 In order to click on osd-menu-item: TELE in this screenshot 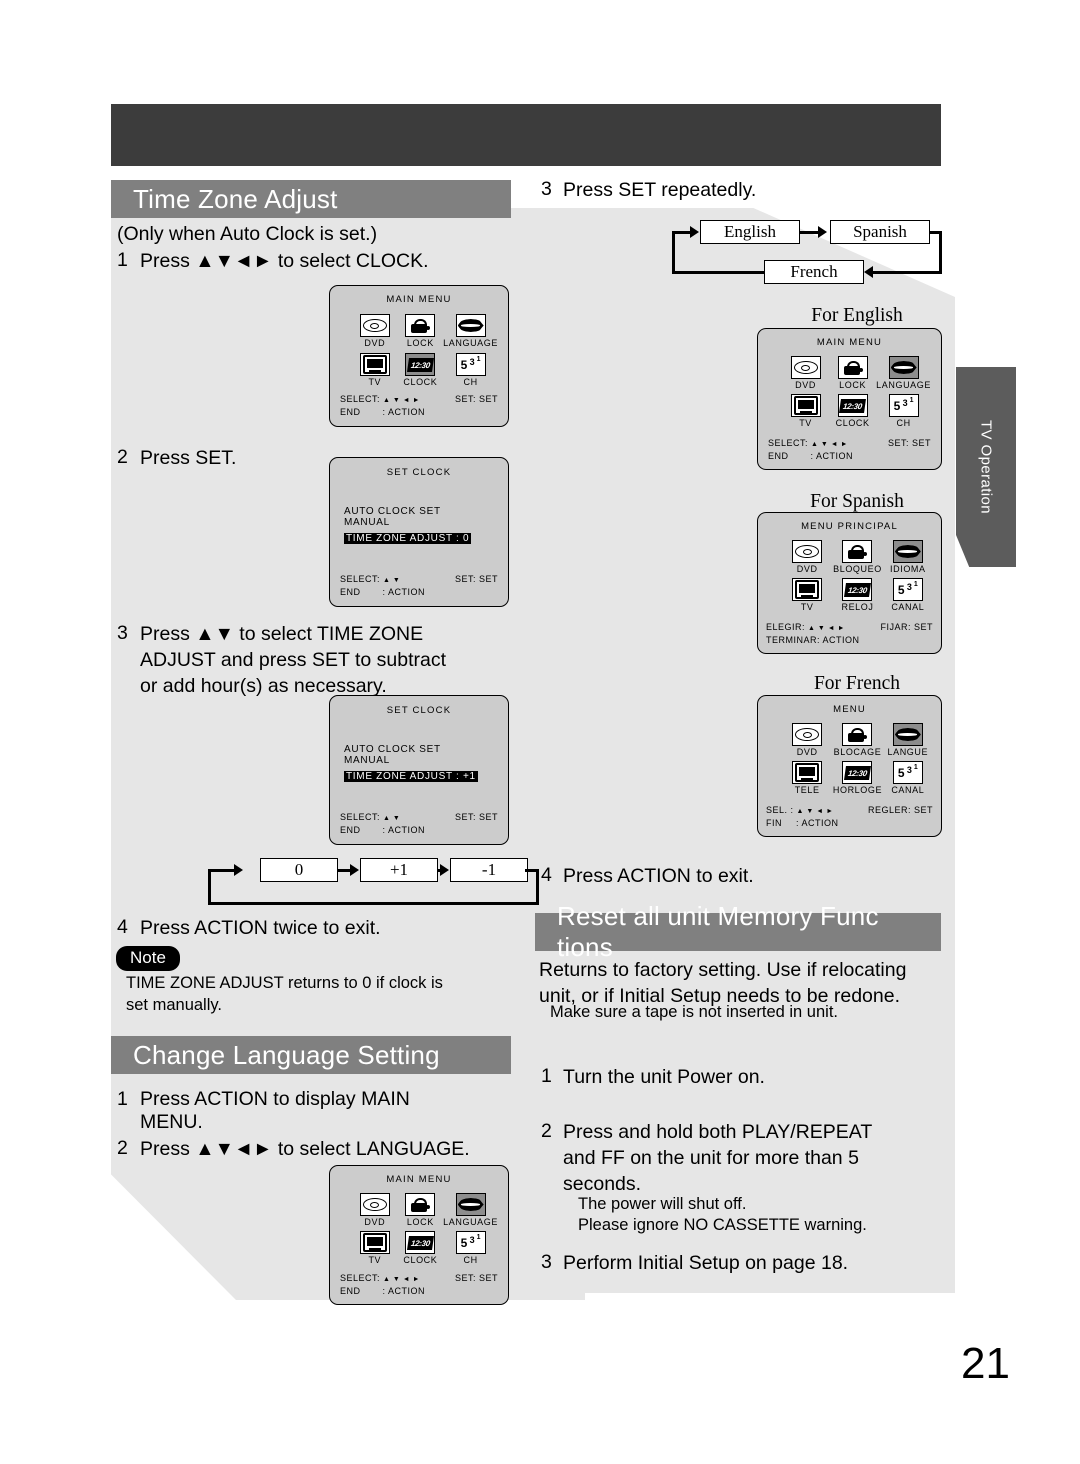, I will do `click(807, 778)`.